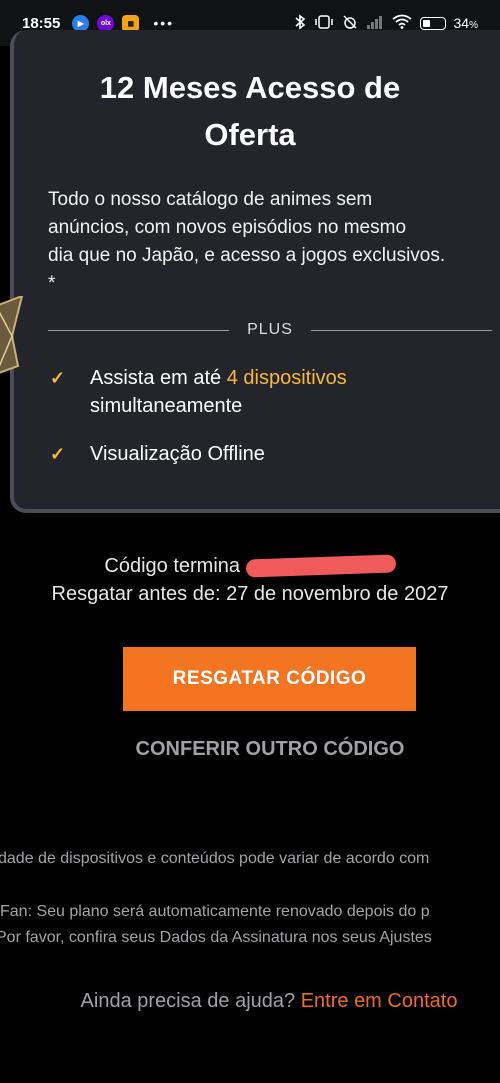 The image size is (500, 1083). Describe the element at coordinates (177, 454) in the screenshot. I see `feature-text: Visualização Offline` at that location.